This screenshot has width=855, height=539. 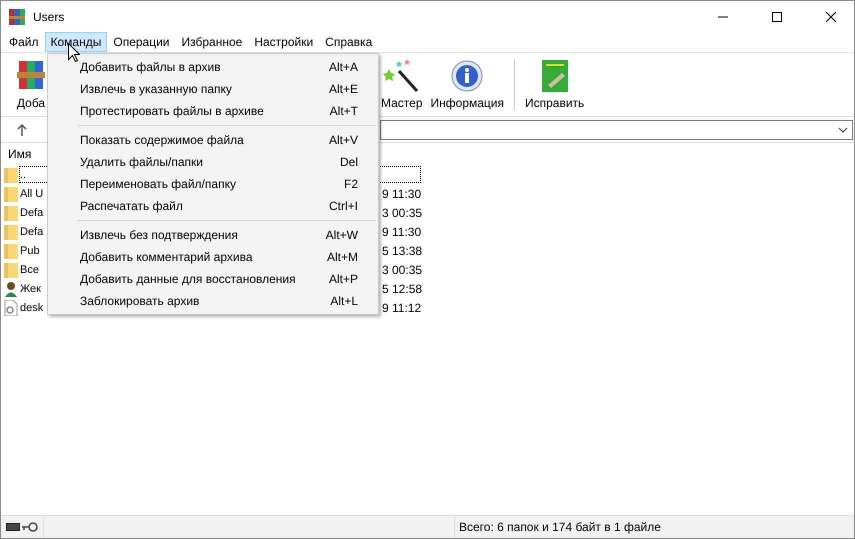 What do you see at coordinates (402, 307) in the screenshot?
I see `modified-date: 9 11:12` at bounding box center [402, 307].